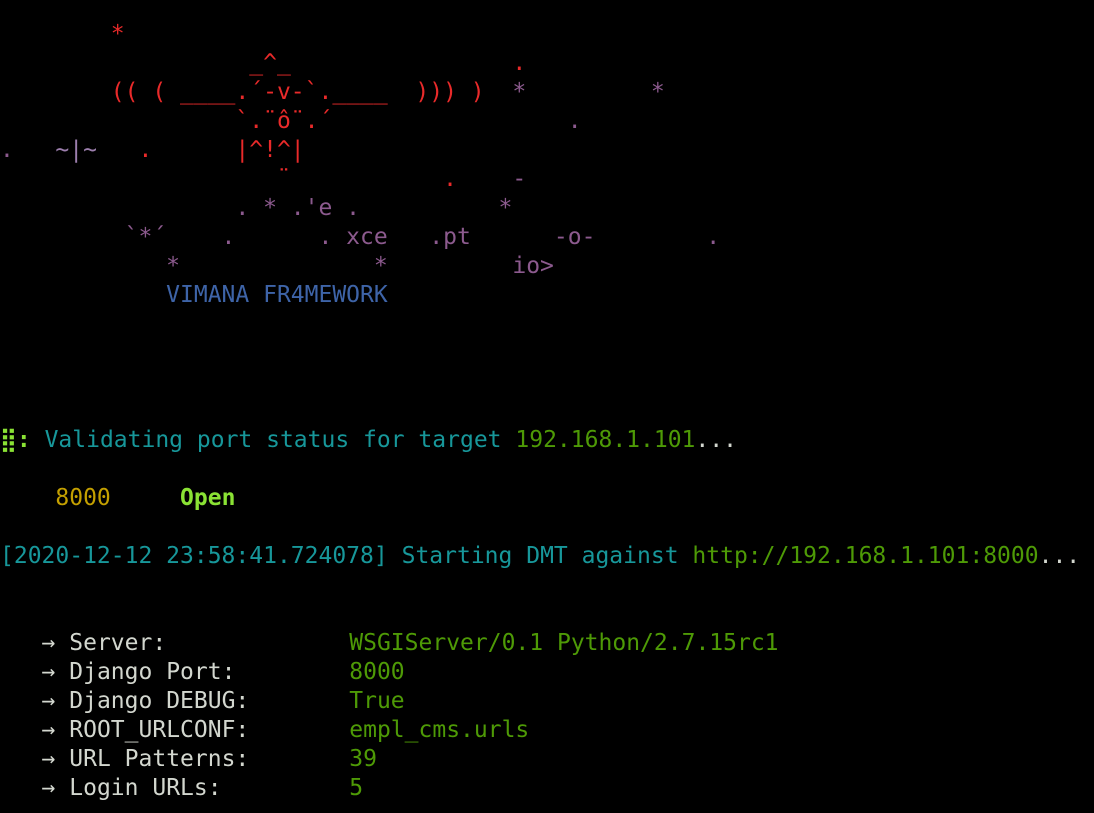  Describe the element at coordinates (208, 498) in the screenshot. I see `port-status-badge: Open` at that location.